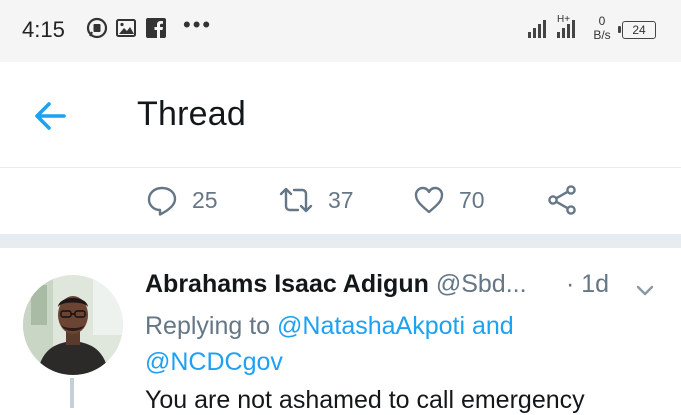 This screenshot has height=415, width=681. I want to click on replying-to-label: Replying to, so click(208, 326).